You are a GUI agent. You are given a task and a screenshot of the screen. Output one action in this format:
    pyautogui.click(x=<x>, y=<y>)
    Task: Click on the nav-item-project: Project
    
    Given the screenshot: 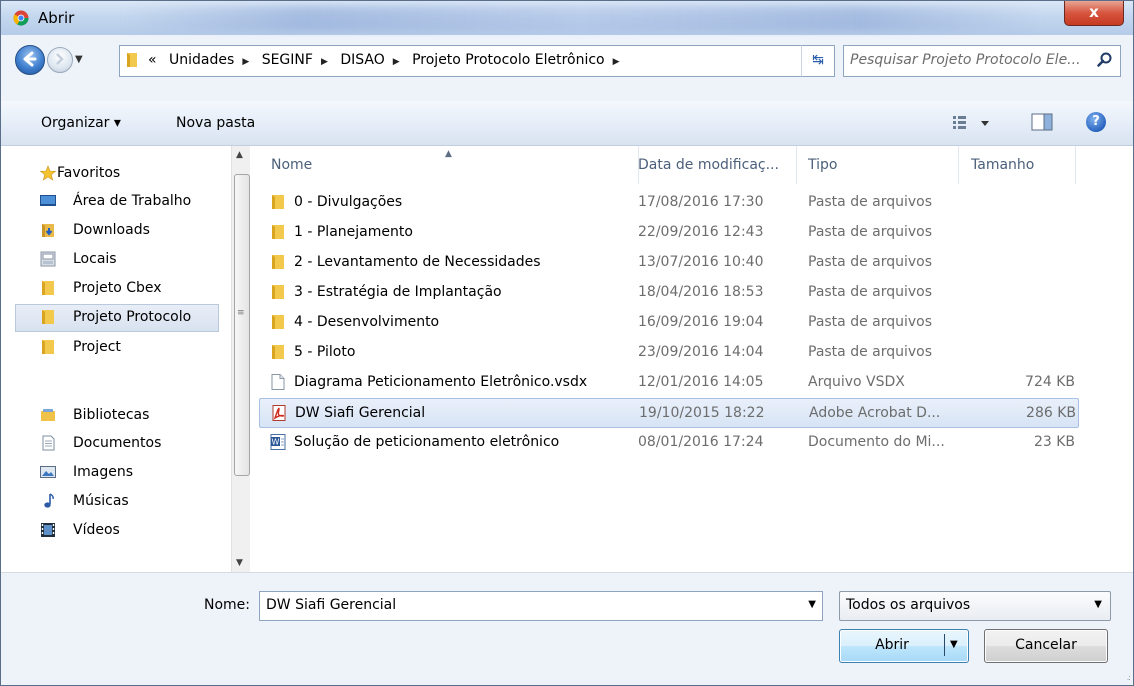 What is the action you would take?
    pyautogui.click(x=120, y=347)
    